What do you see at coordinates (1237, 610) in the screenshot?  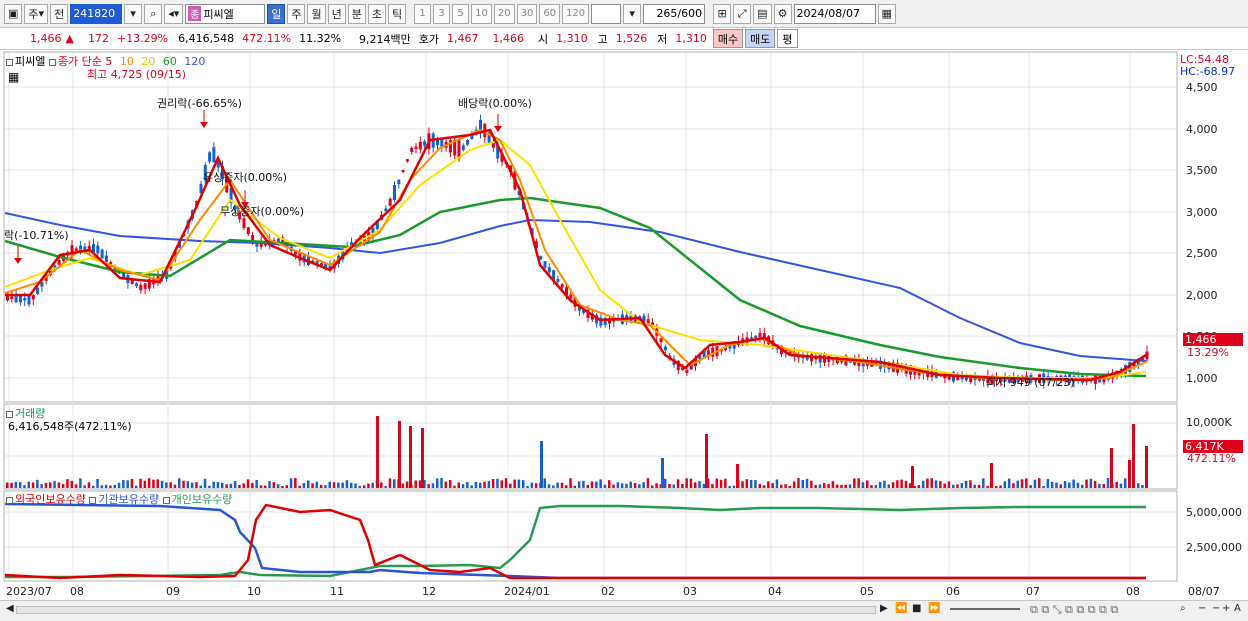 I see `auto-scale-icon: A` at bounding box center [1237, 610].